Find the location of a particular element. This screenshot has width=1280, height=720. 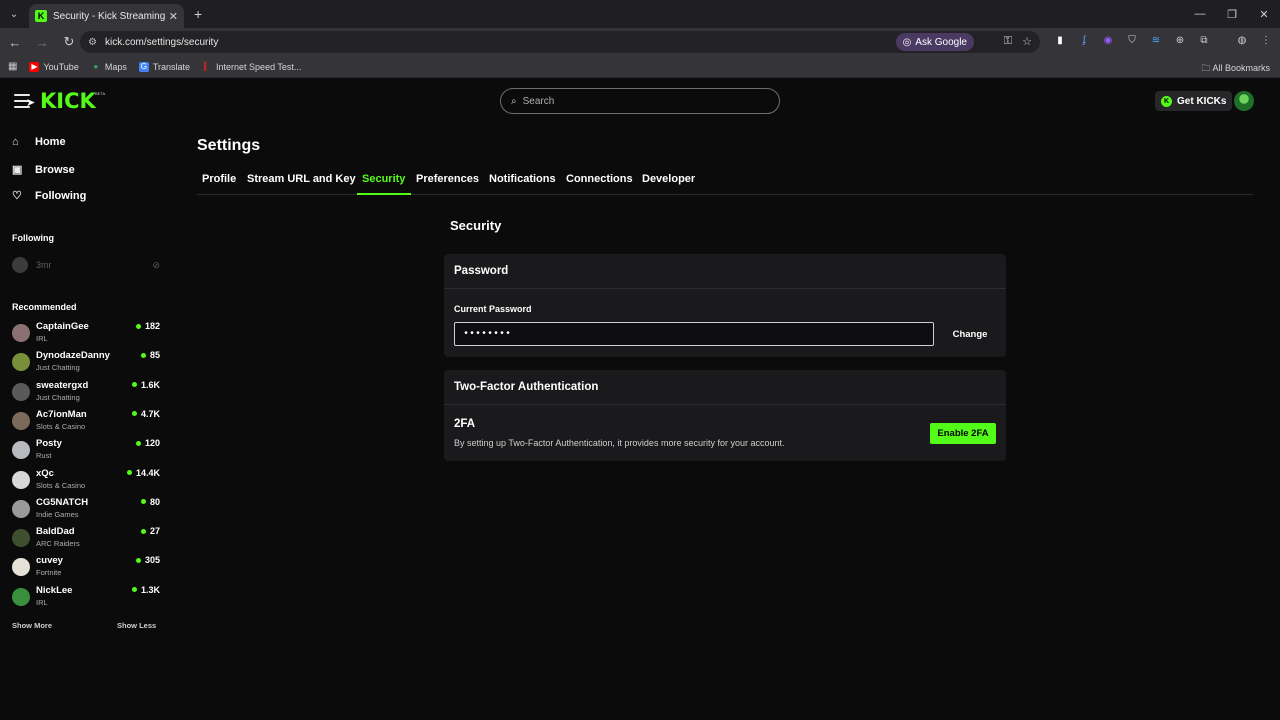

kick-logo: KICK is located at coordinates (68, 101).